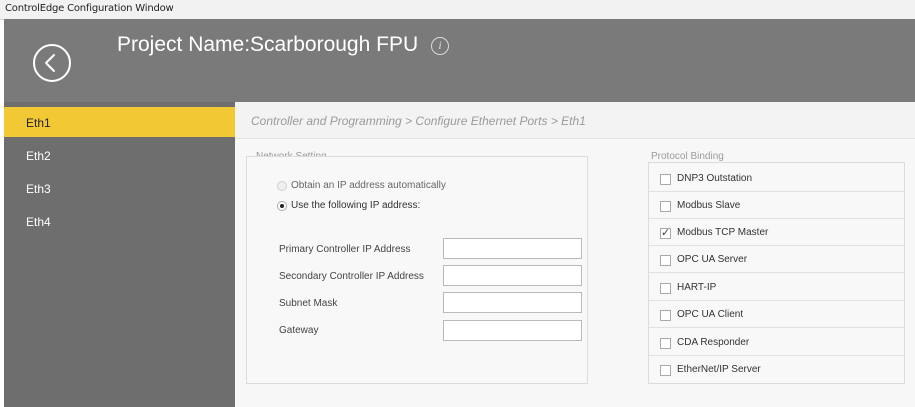 This screenshot has height=407, width=915. I want to click on protocol-item-label: Modbus TCP Master, so click(723, 232).